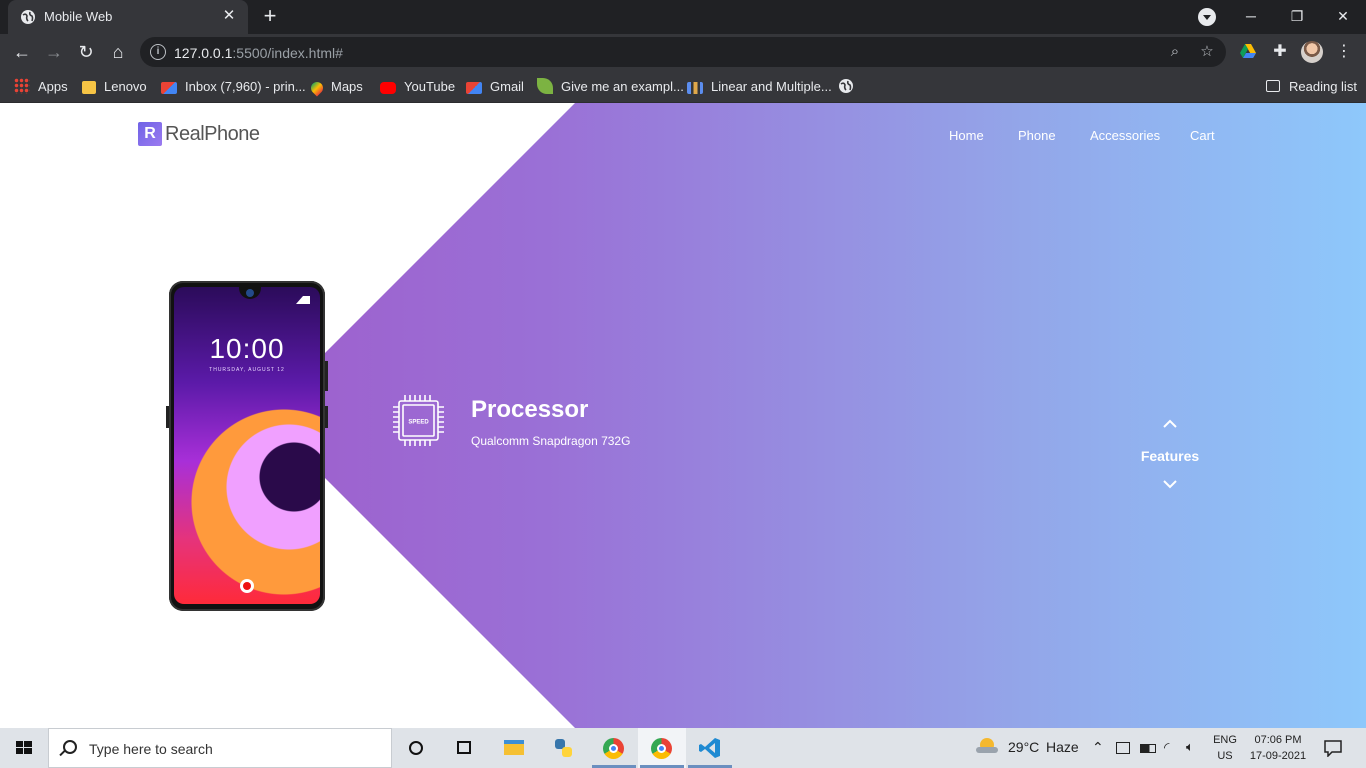  Describe the element at coordinates (212, 134) in the screenshot. I see `logo-name: RealPhone` at that location.